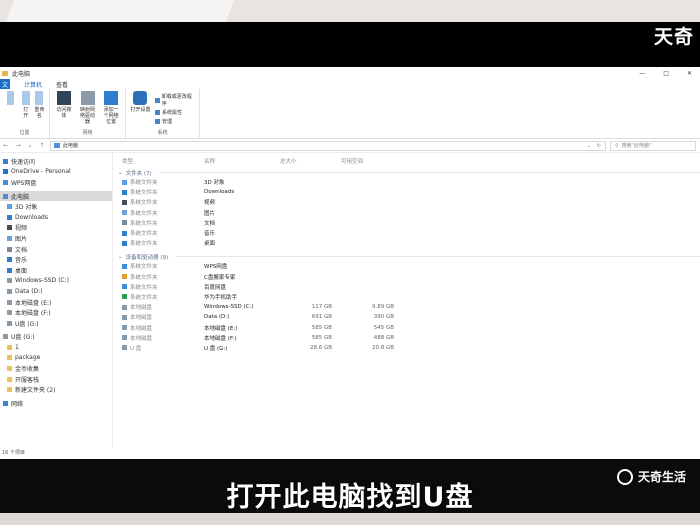  I want to click on list-item: 系统文件夹 音乐, so click(406, 233).